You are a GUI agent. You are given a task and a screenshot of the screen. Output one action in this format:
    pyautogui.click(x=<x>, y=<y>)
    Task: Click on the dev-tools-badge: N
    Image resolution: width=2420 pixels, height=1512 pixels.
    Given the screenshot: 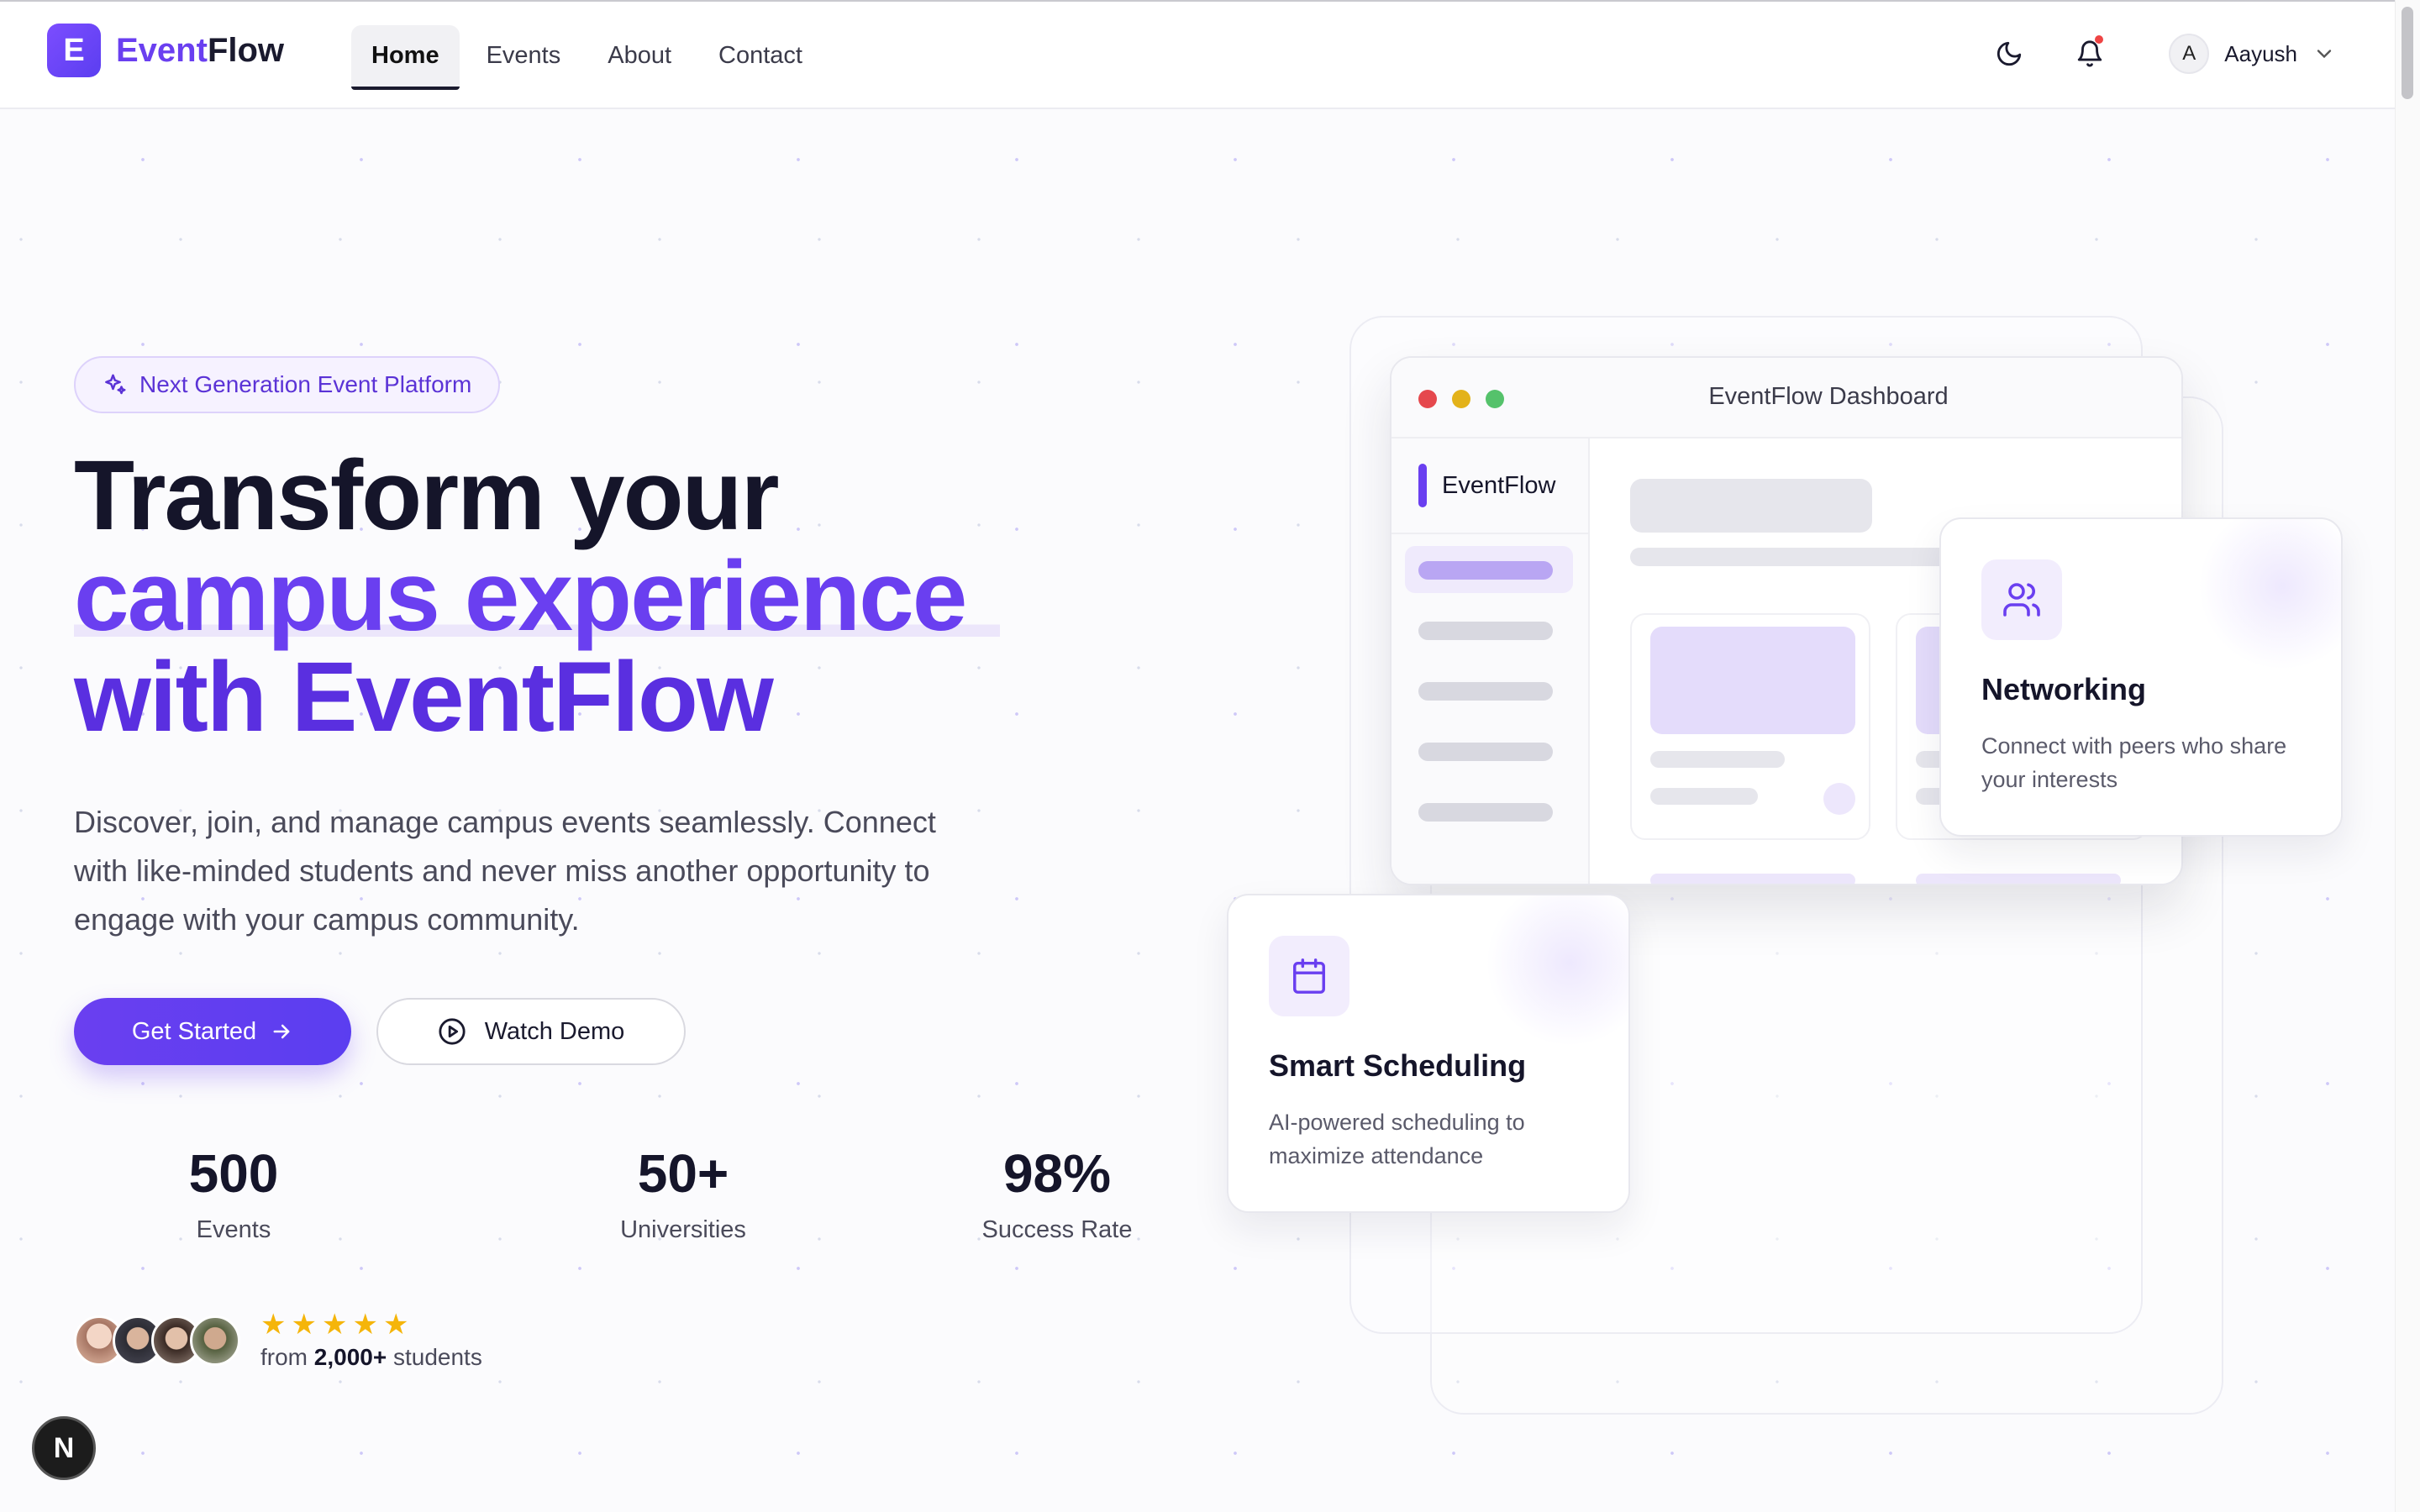 What is the action you would take?
    pyautogui.click(x=64, y=1448)
    